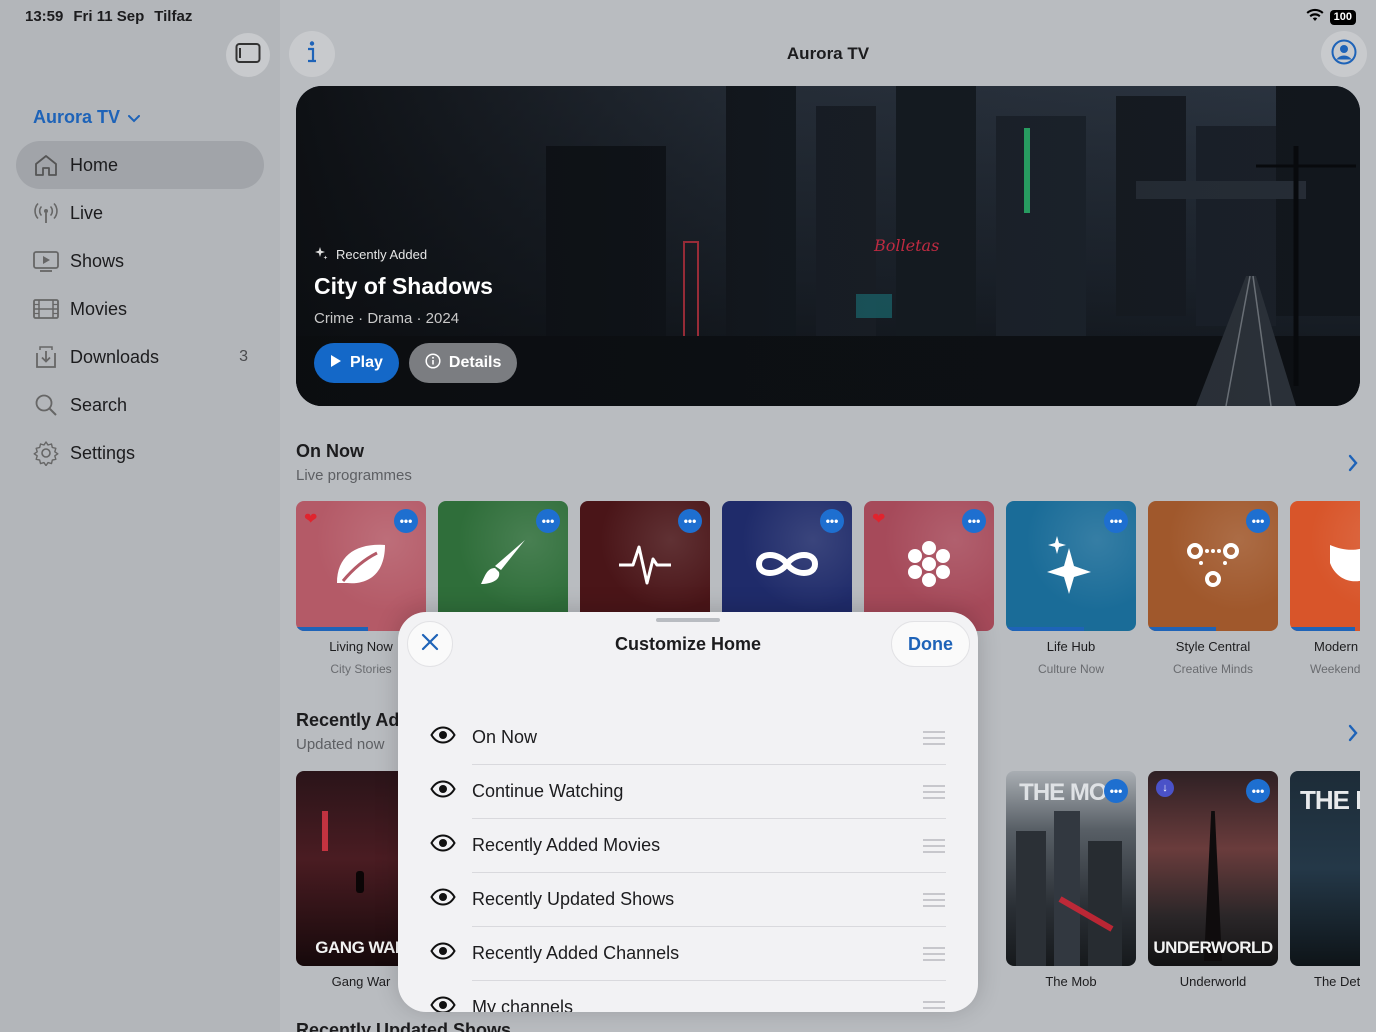 Image resolution: width=1376 pixels, height=1032 pixels. What do you see at coordinates (1325, 566) in the screenshot?
I see `channel-art` at bounding box center [1325, 566].